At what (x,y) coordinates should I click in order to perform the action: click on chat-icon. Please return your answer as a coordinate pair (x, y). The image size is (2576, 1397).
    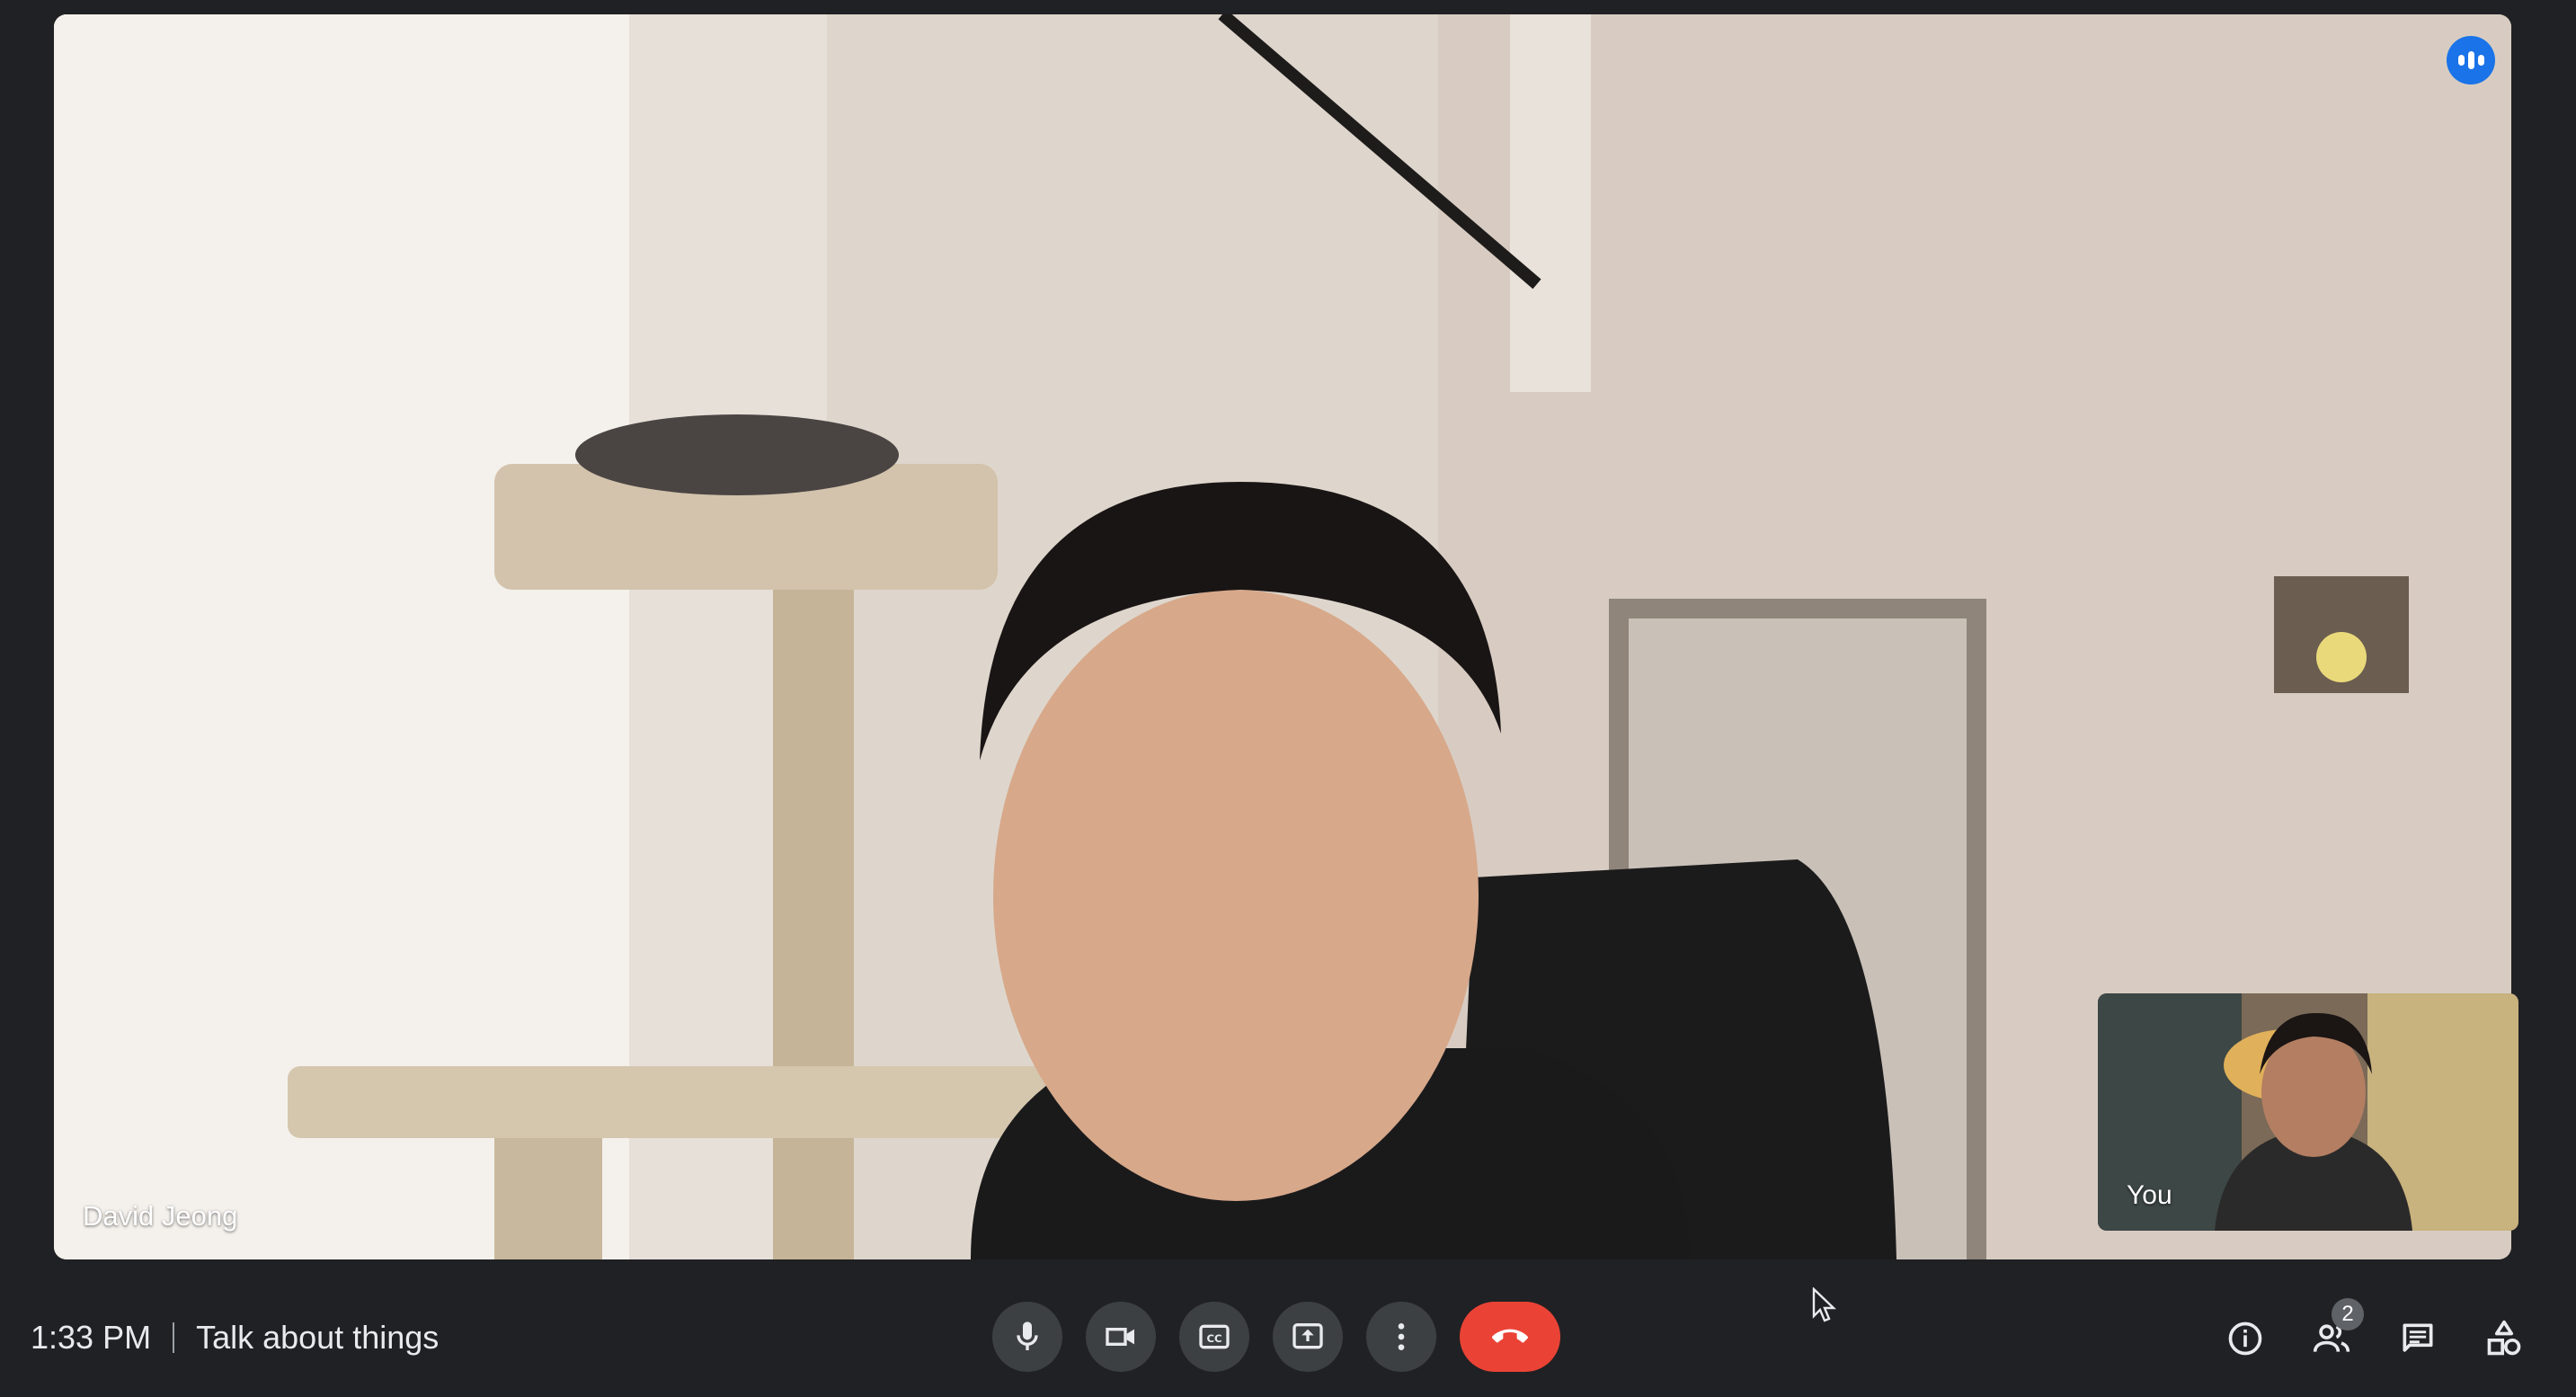
    Looking at the image, I should click on (2418, 1338).